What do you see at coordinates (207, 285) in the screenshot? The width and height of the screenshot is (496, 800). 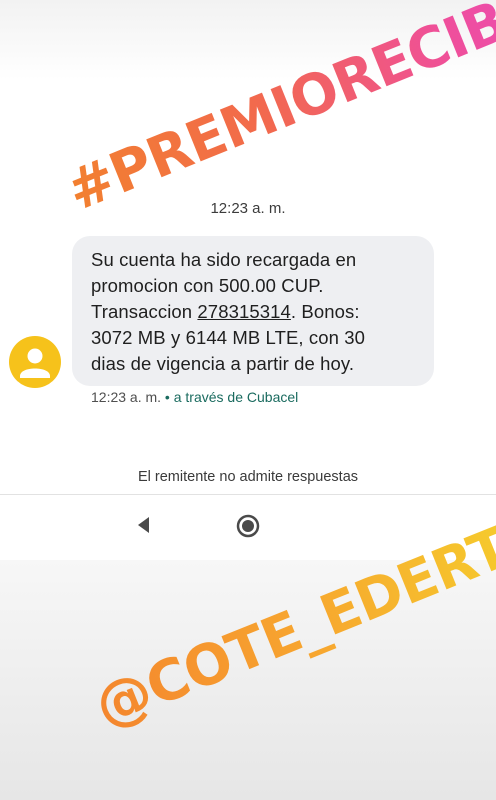 I see `message-line: promocion con 500.00 CUP.` at bounding box center [207, 285].